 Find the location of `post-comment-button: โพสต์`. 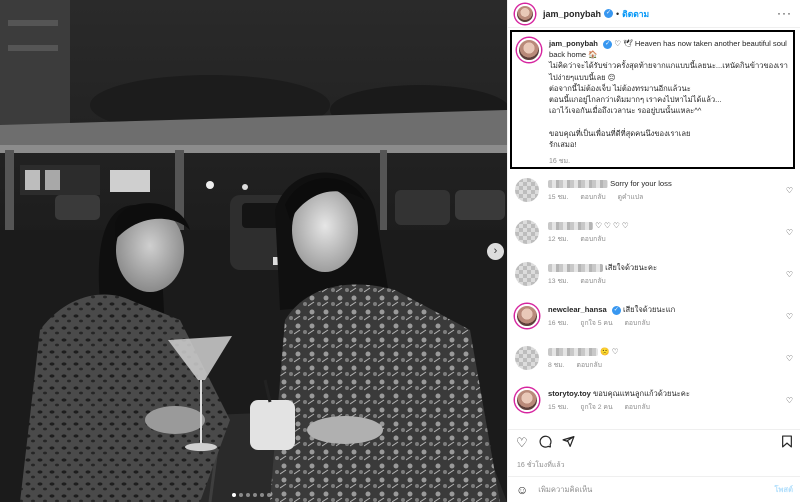

post-comment-button: โพสต์ is located at coordinates (783, 490).